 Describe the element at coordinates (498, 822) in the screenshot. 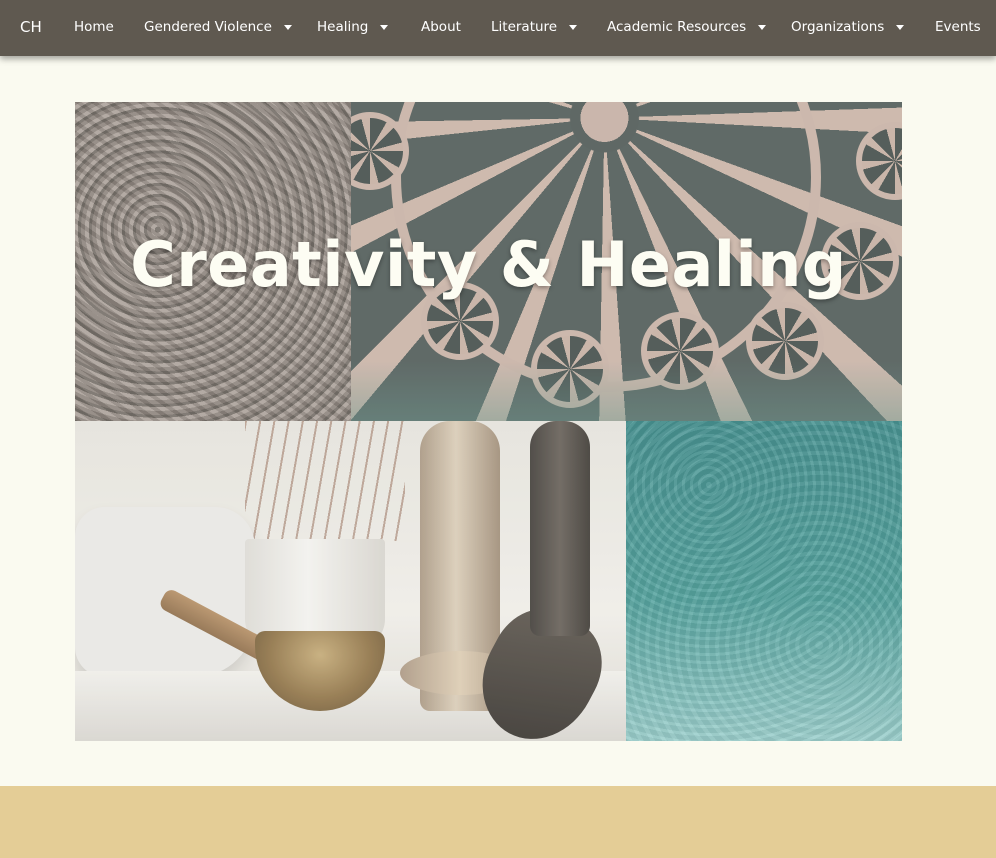

I see `footer-band` at that location.